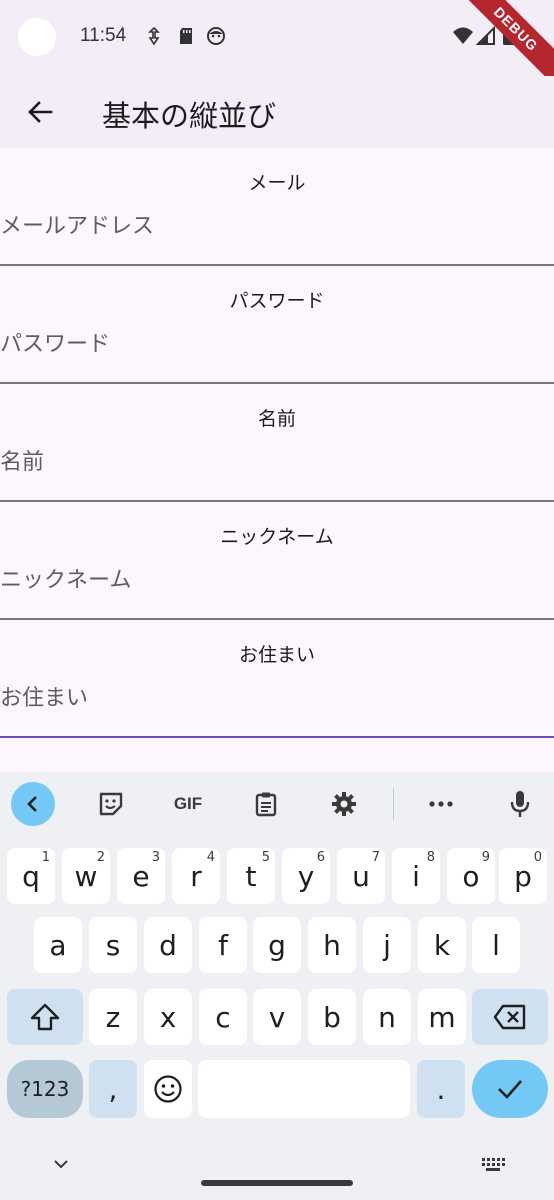 This screenshot has width=554, height=1200. I want to click on emoji-key, so click(168, 1089).